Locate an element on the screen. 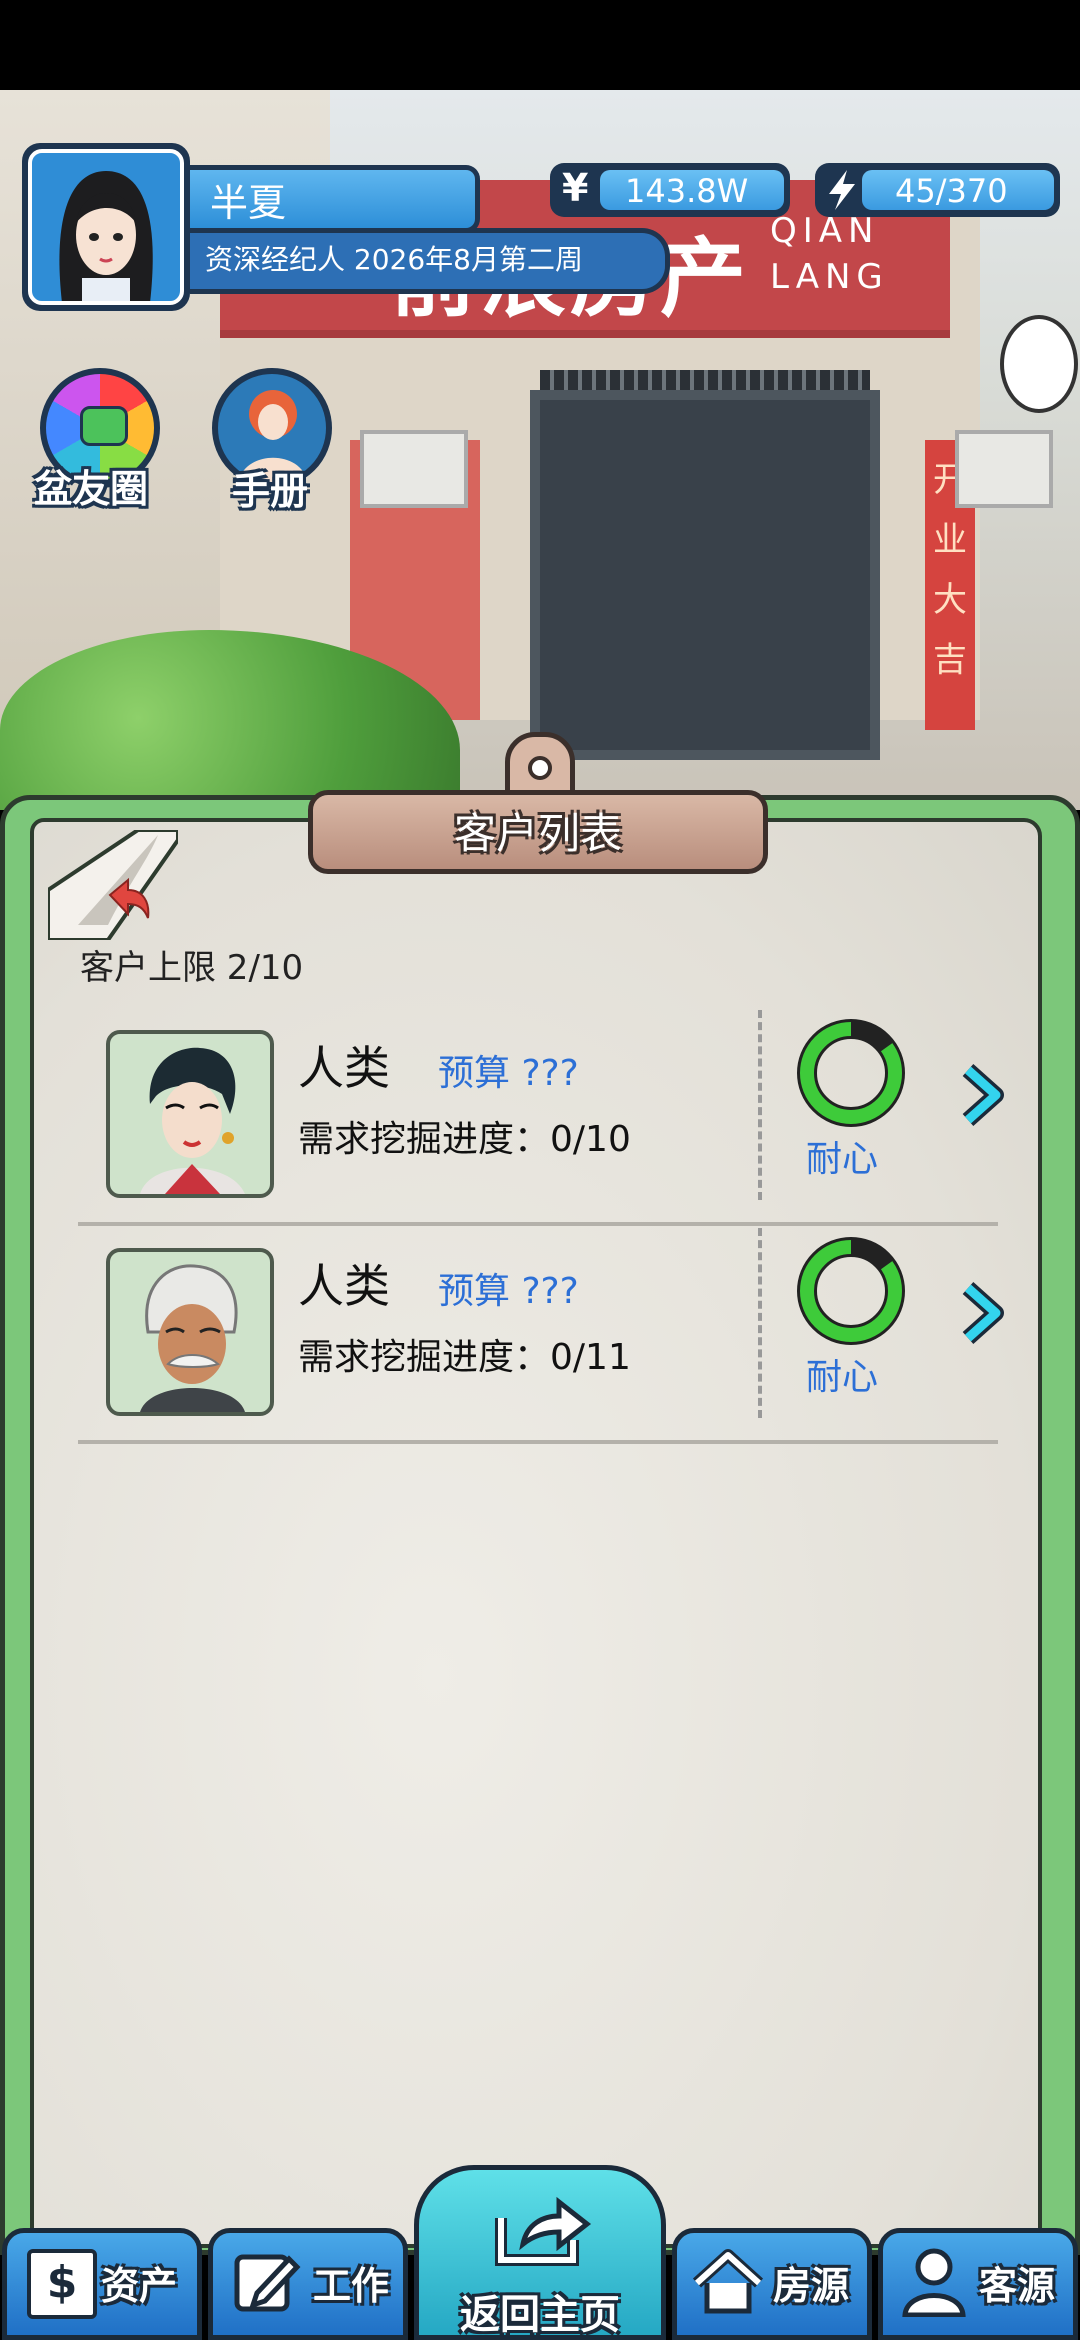 This screenshot has height=2340, width=1080. customer-demand-progress: 需求挖掘进度：0/10 is located at coordinates (464, 1139).